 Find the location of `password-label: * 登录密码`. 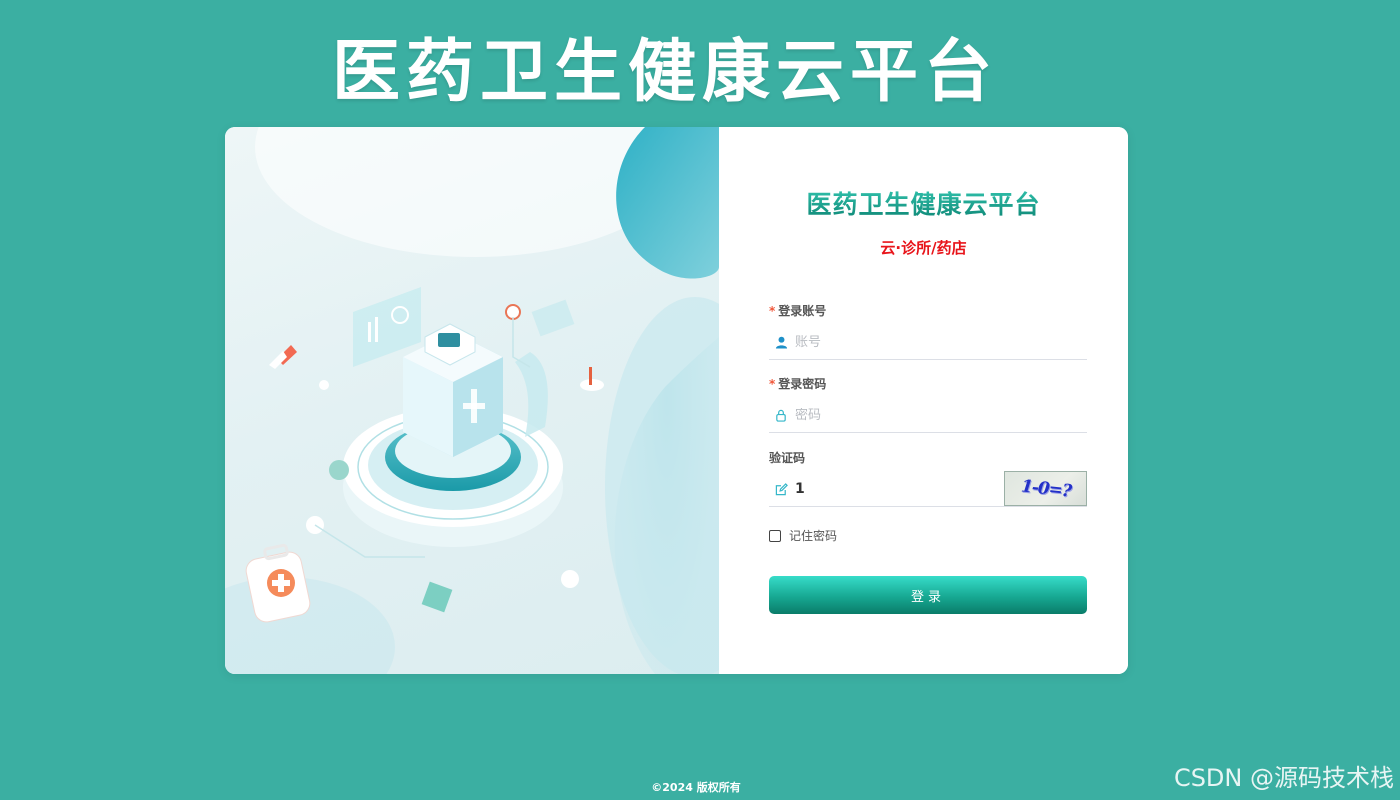

password-label: * 登录密码 is located at coordinates (797, 383).